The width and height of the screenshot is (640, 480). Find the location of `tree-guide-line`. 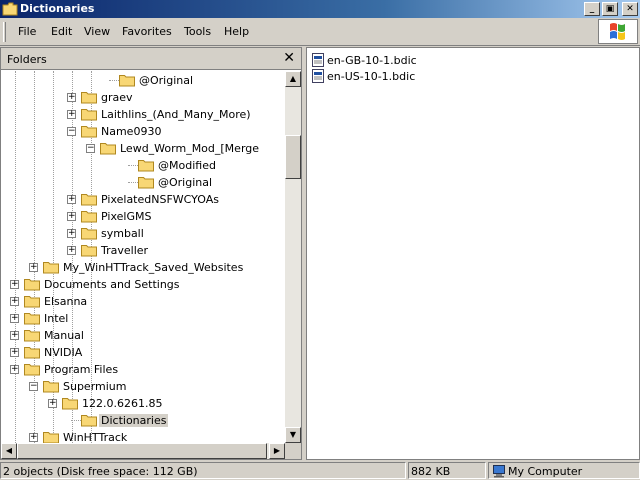

tree-guide-line is located at coordinates (15, 257).